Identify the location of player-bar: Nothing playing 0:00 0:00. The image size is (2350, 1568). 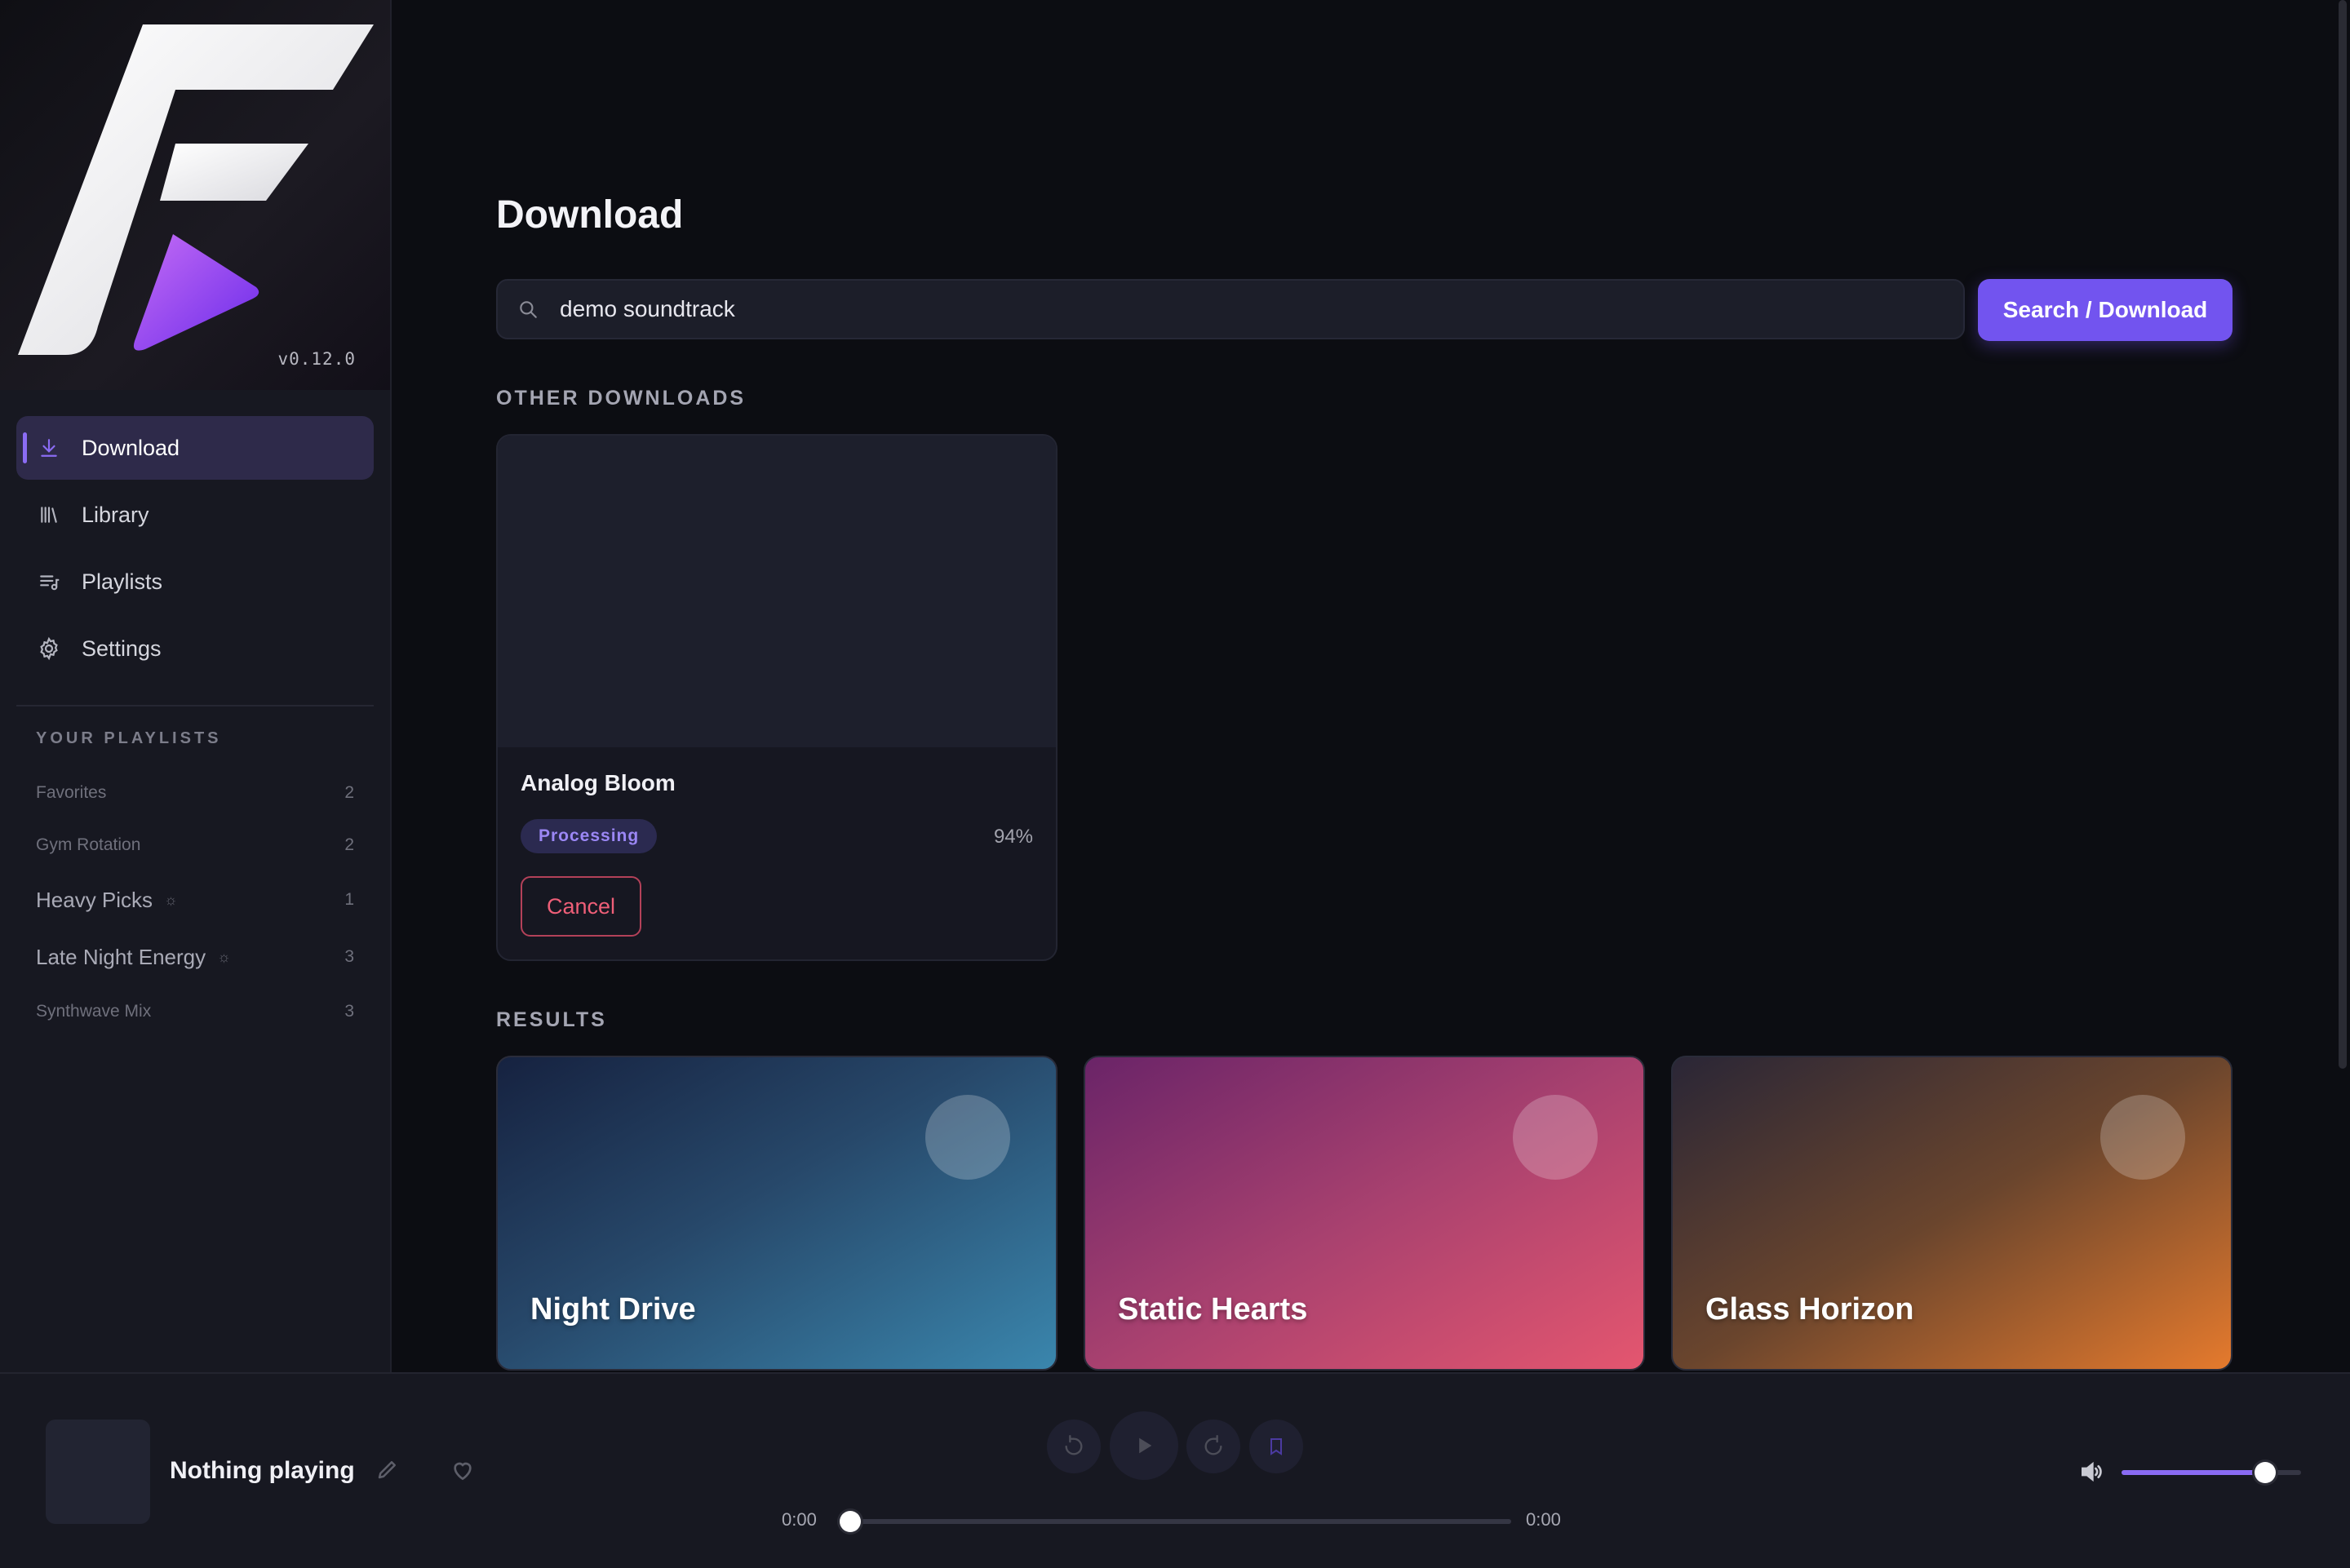
(1175, 1470).